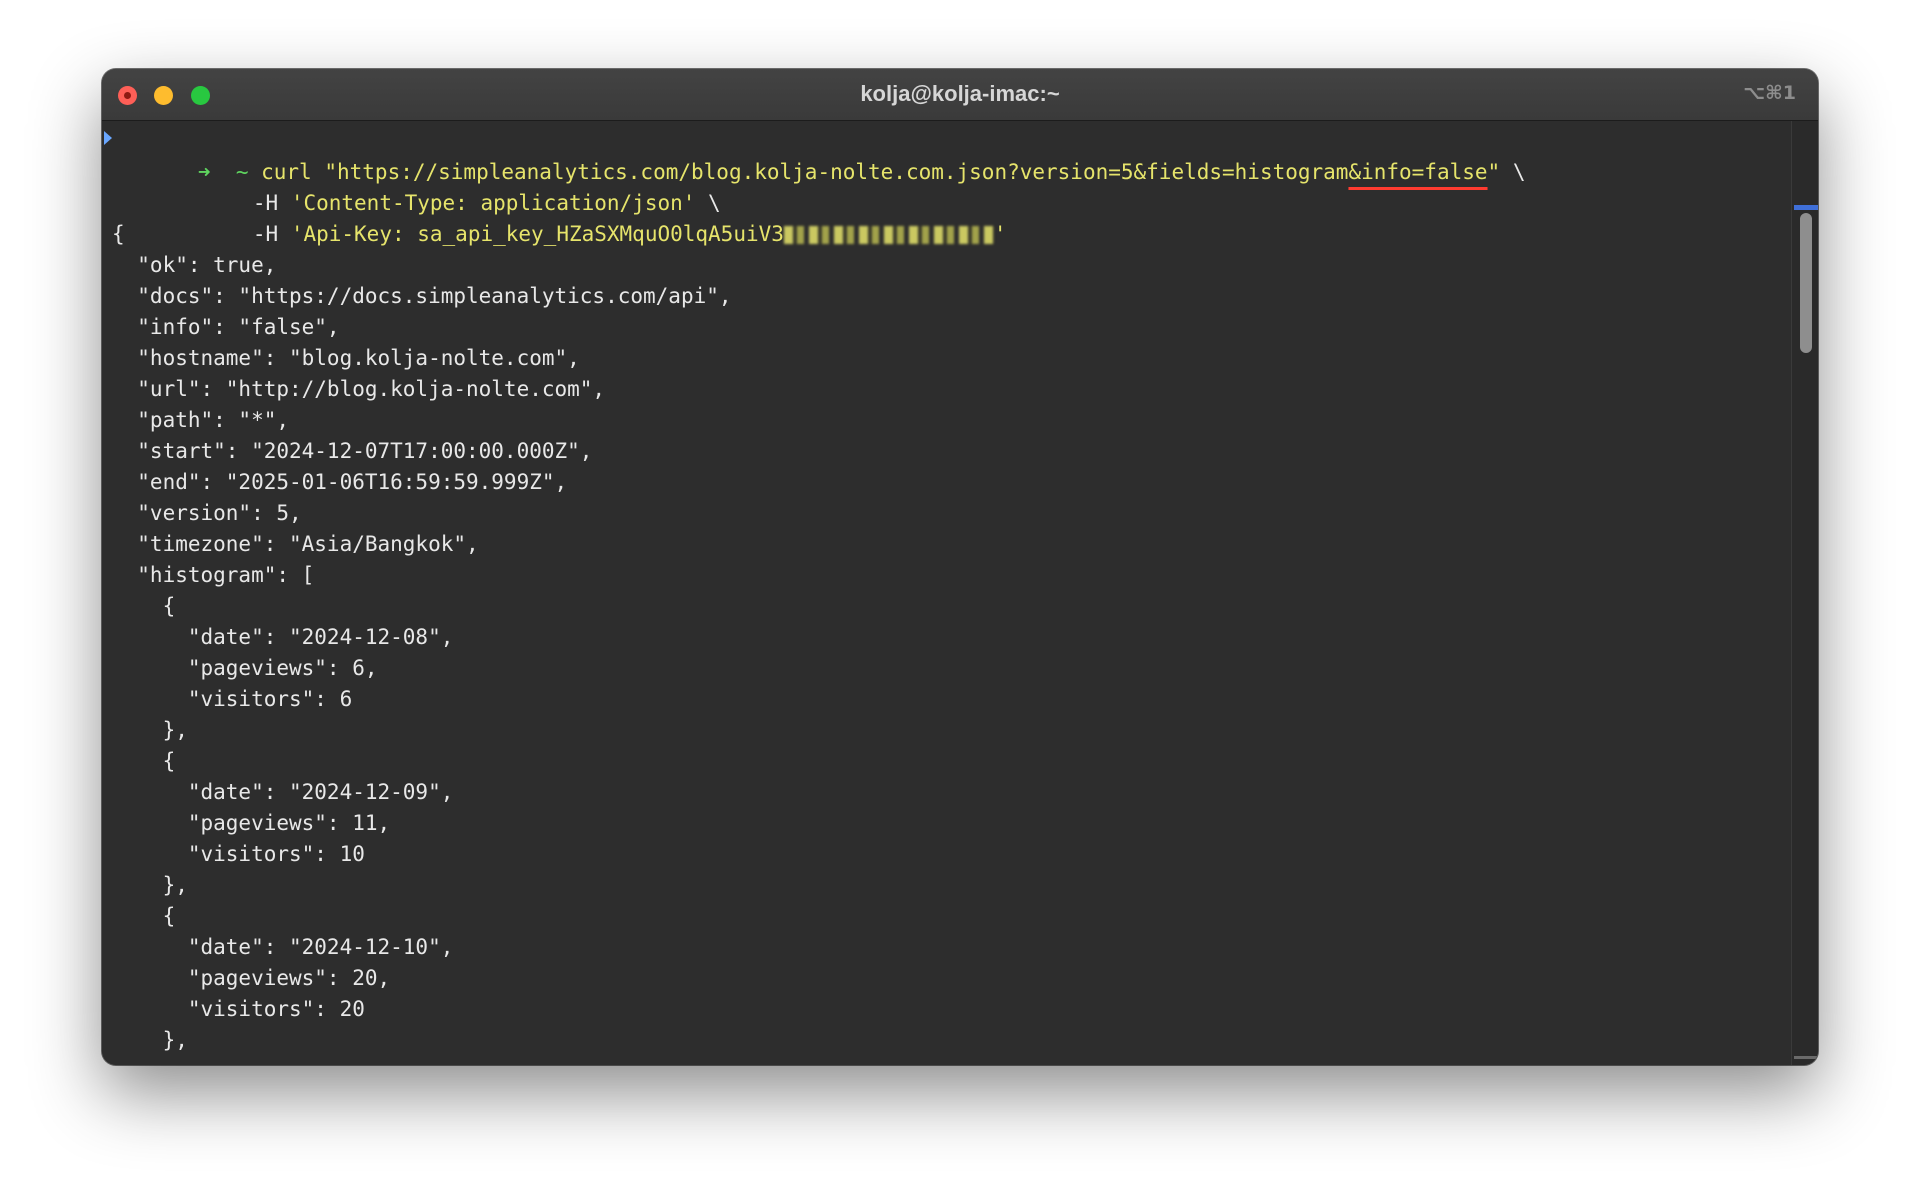  What do you see at coordinates (1418, 172) in the screenshot?
I see `highlighted-param: &info=false` at bounding box center [1418, 172].